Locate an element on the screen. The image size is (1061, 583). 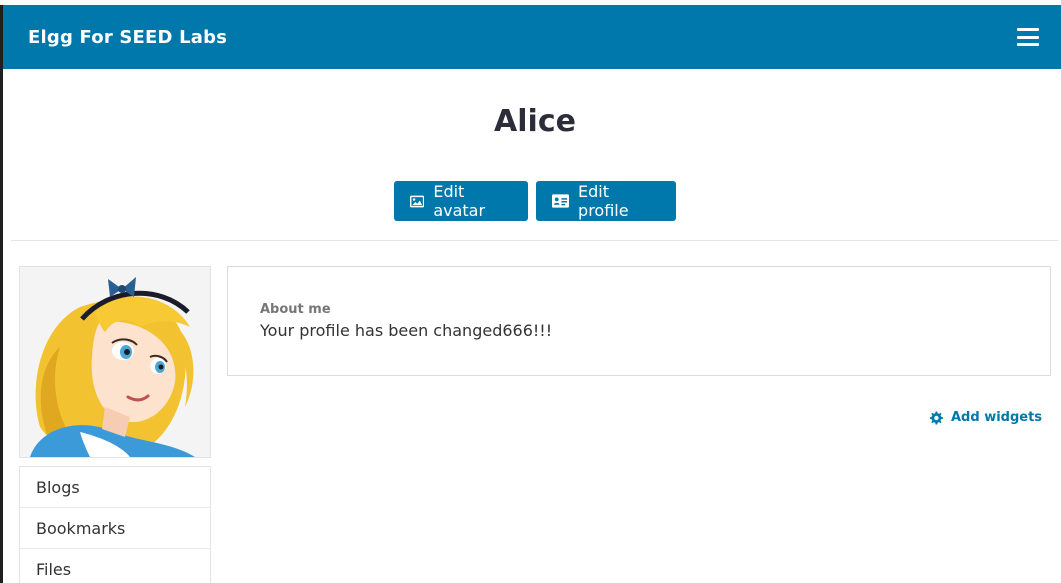
id-card-icon is located at coordinates (561, 201).